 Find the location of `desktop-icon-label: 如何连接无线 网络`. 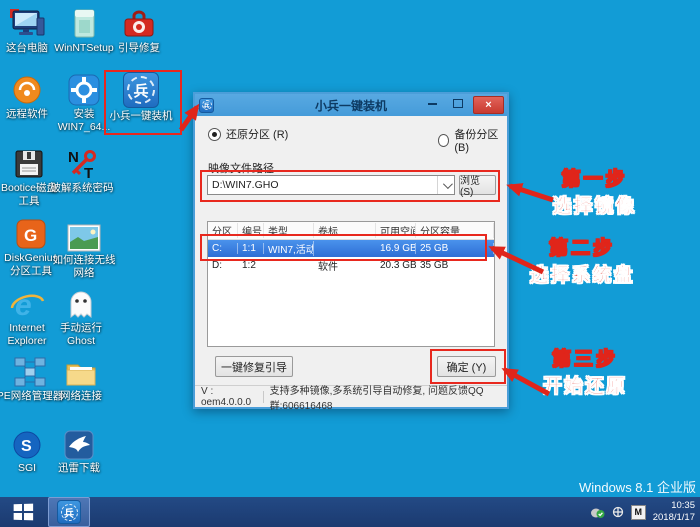

desktop-icon-label: 如何连接无线 网络 is located at coordinates (84, 266).